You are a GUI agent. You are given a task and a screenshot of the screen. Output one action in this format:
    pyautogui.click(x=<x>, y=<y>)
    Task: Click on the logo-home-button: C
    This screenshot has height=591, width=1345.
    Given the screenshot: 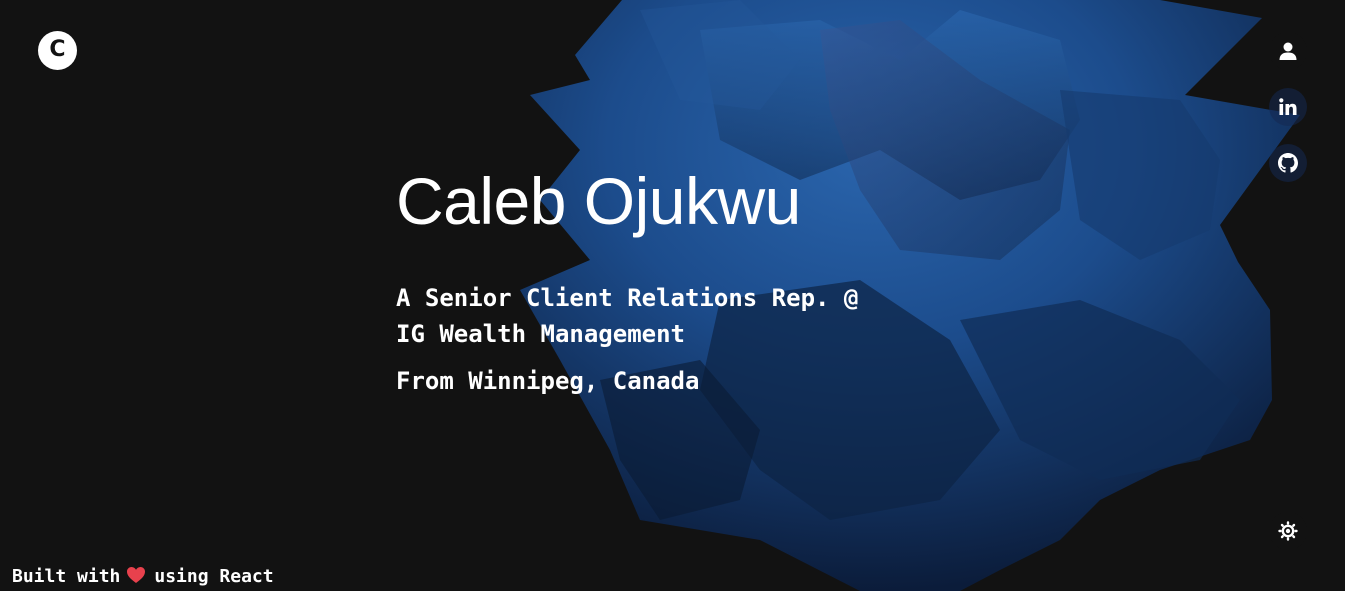 What is the action you would take?
    pyautogui.click(x=57, y=50)
    